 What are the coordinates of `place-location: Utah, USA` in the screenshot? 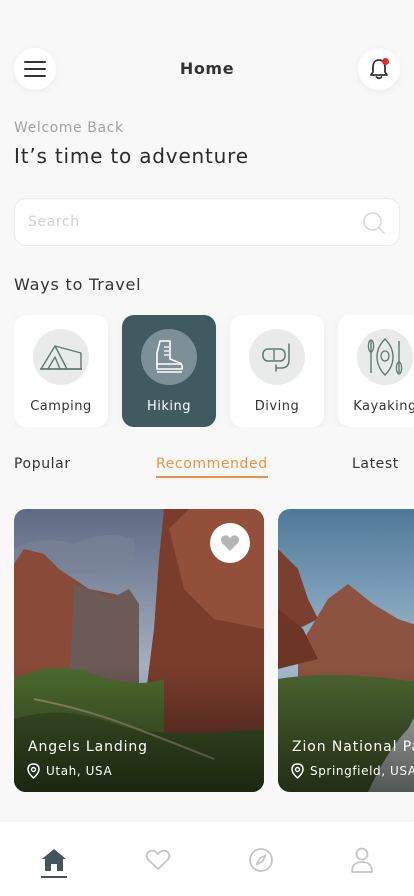 It's located at (69, 771).